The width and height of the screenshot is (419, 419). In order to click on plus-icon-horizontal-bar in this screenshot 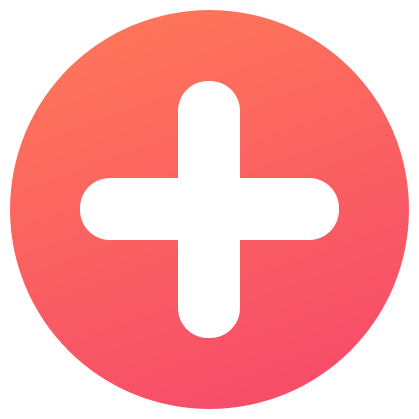, I will do `click(209, 209)`.